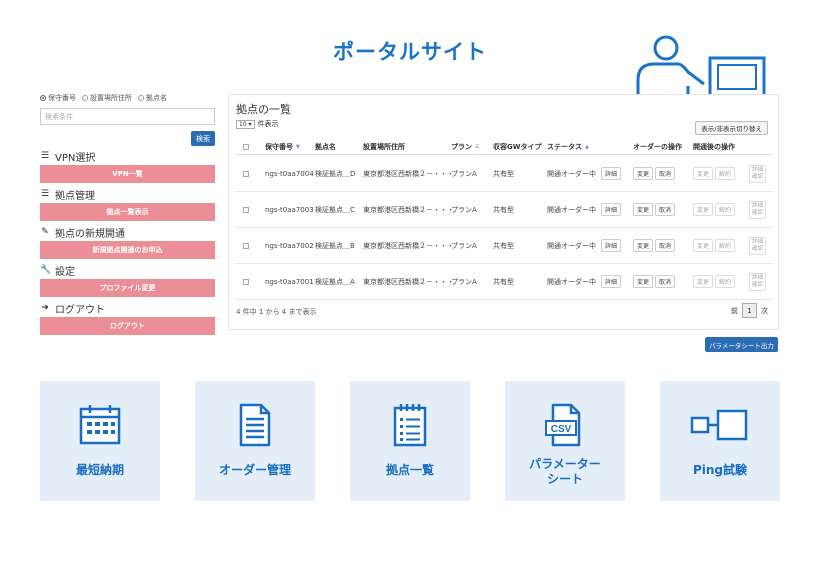 The width and height of the screenshot is (820, 562). Describe the element at coordinates (276, 312) in the screenshot. I see `table-info: 4 件中 1 から 4 まで表示` at that location.